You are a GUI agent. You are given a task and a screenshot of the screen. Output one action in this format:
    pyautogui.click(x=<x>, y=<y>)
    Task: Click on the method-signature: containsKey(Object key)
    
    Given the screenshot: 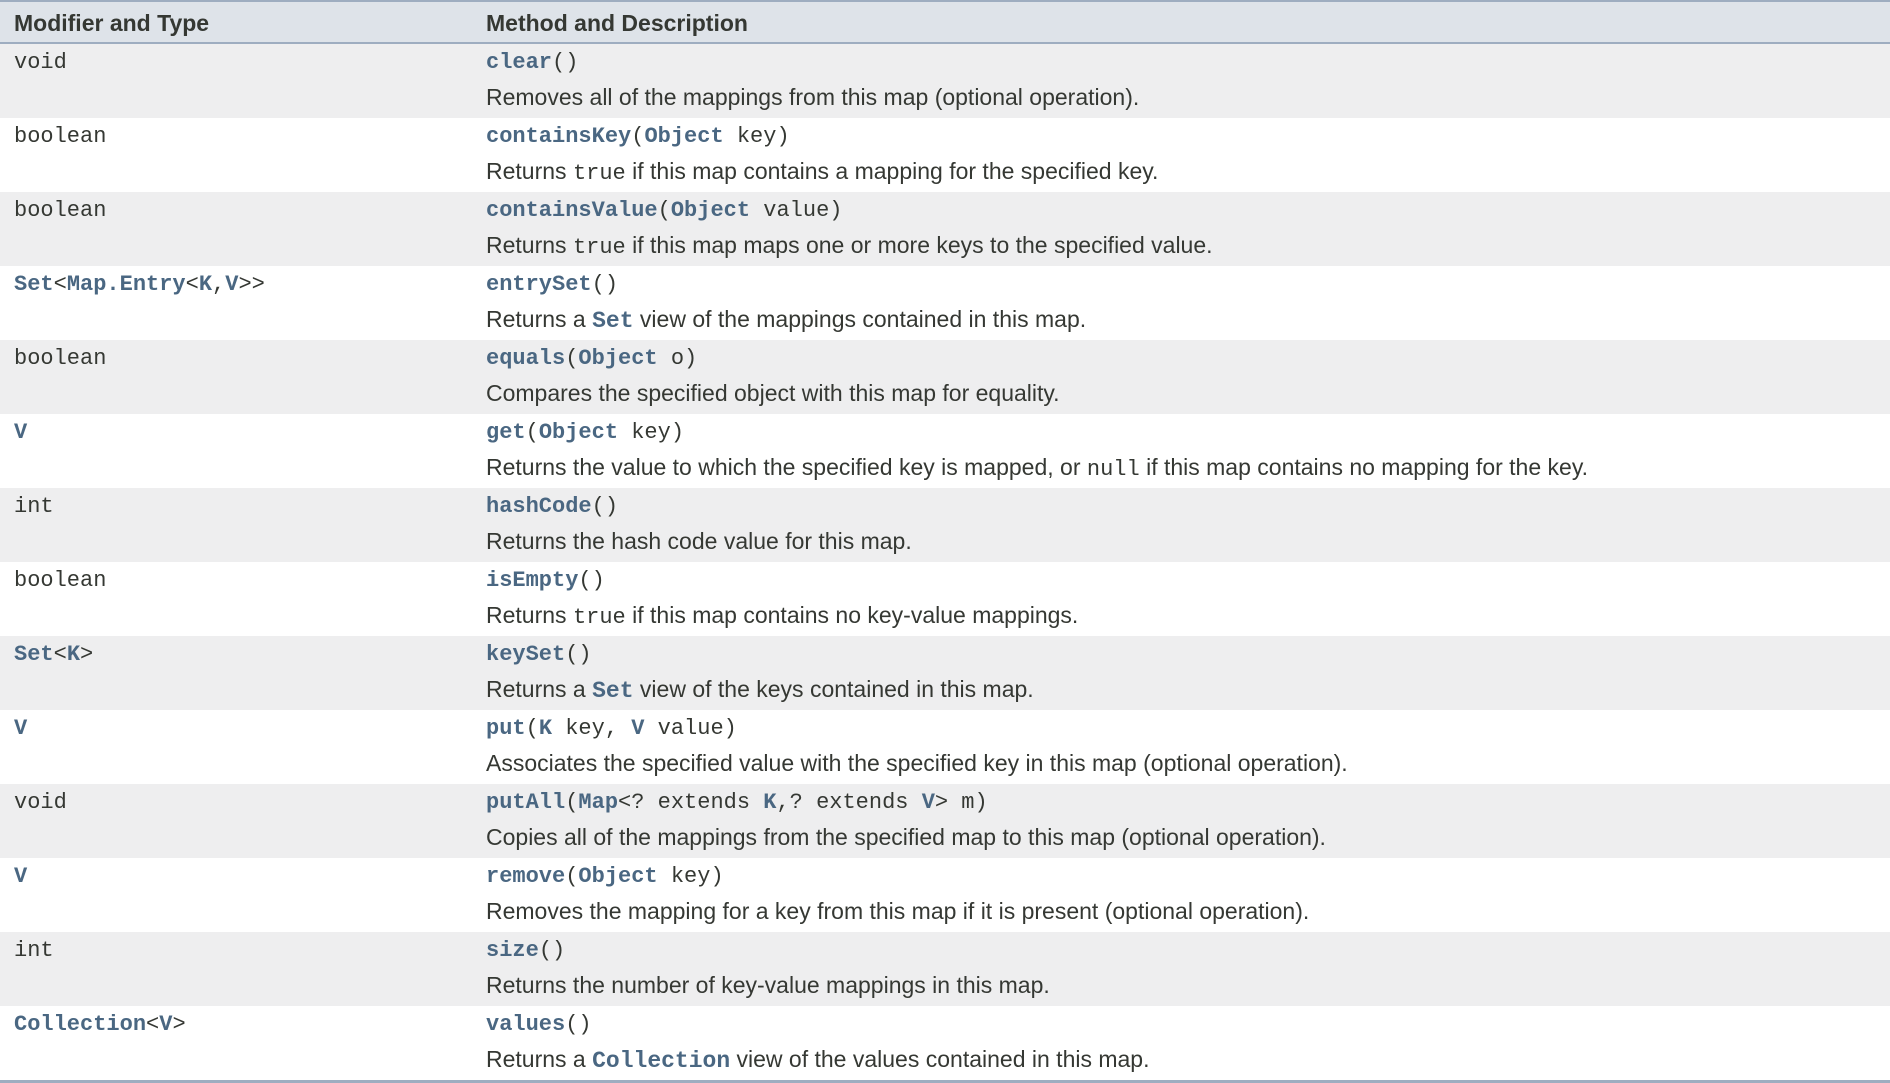 What is the action you would take?
    pyautogui.click(x=638, y=136)
    